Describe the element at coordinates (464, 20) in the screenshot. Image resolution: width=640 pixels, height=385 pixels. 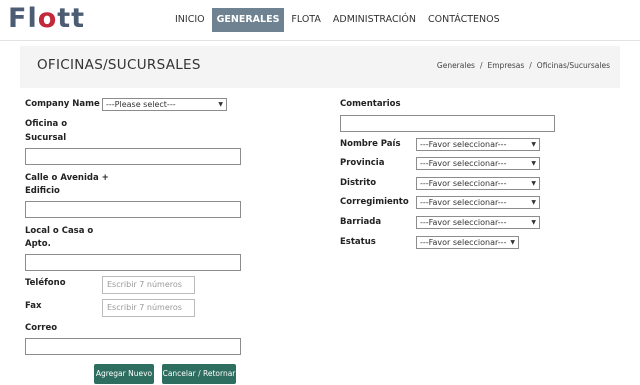
I see `nav-item-contactenos: CONTÁCTENOS` at that location.